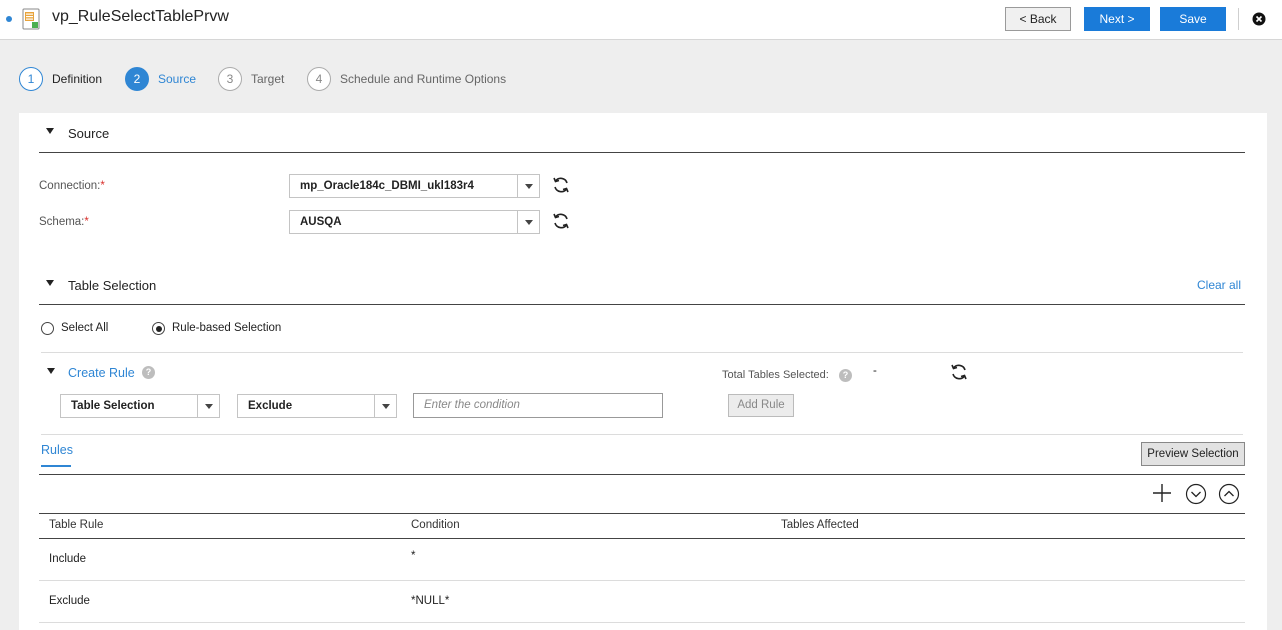 This screenshot has width=1282, height=630. I want to click on total-tables-label: Total Tables Selected:, so click(775, 375).